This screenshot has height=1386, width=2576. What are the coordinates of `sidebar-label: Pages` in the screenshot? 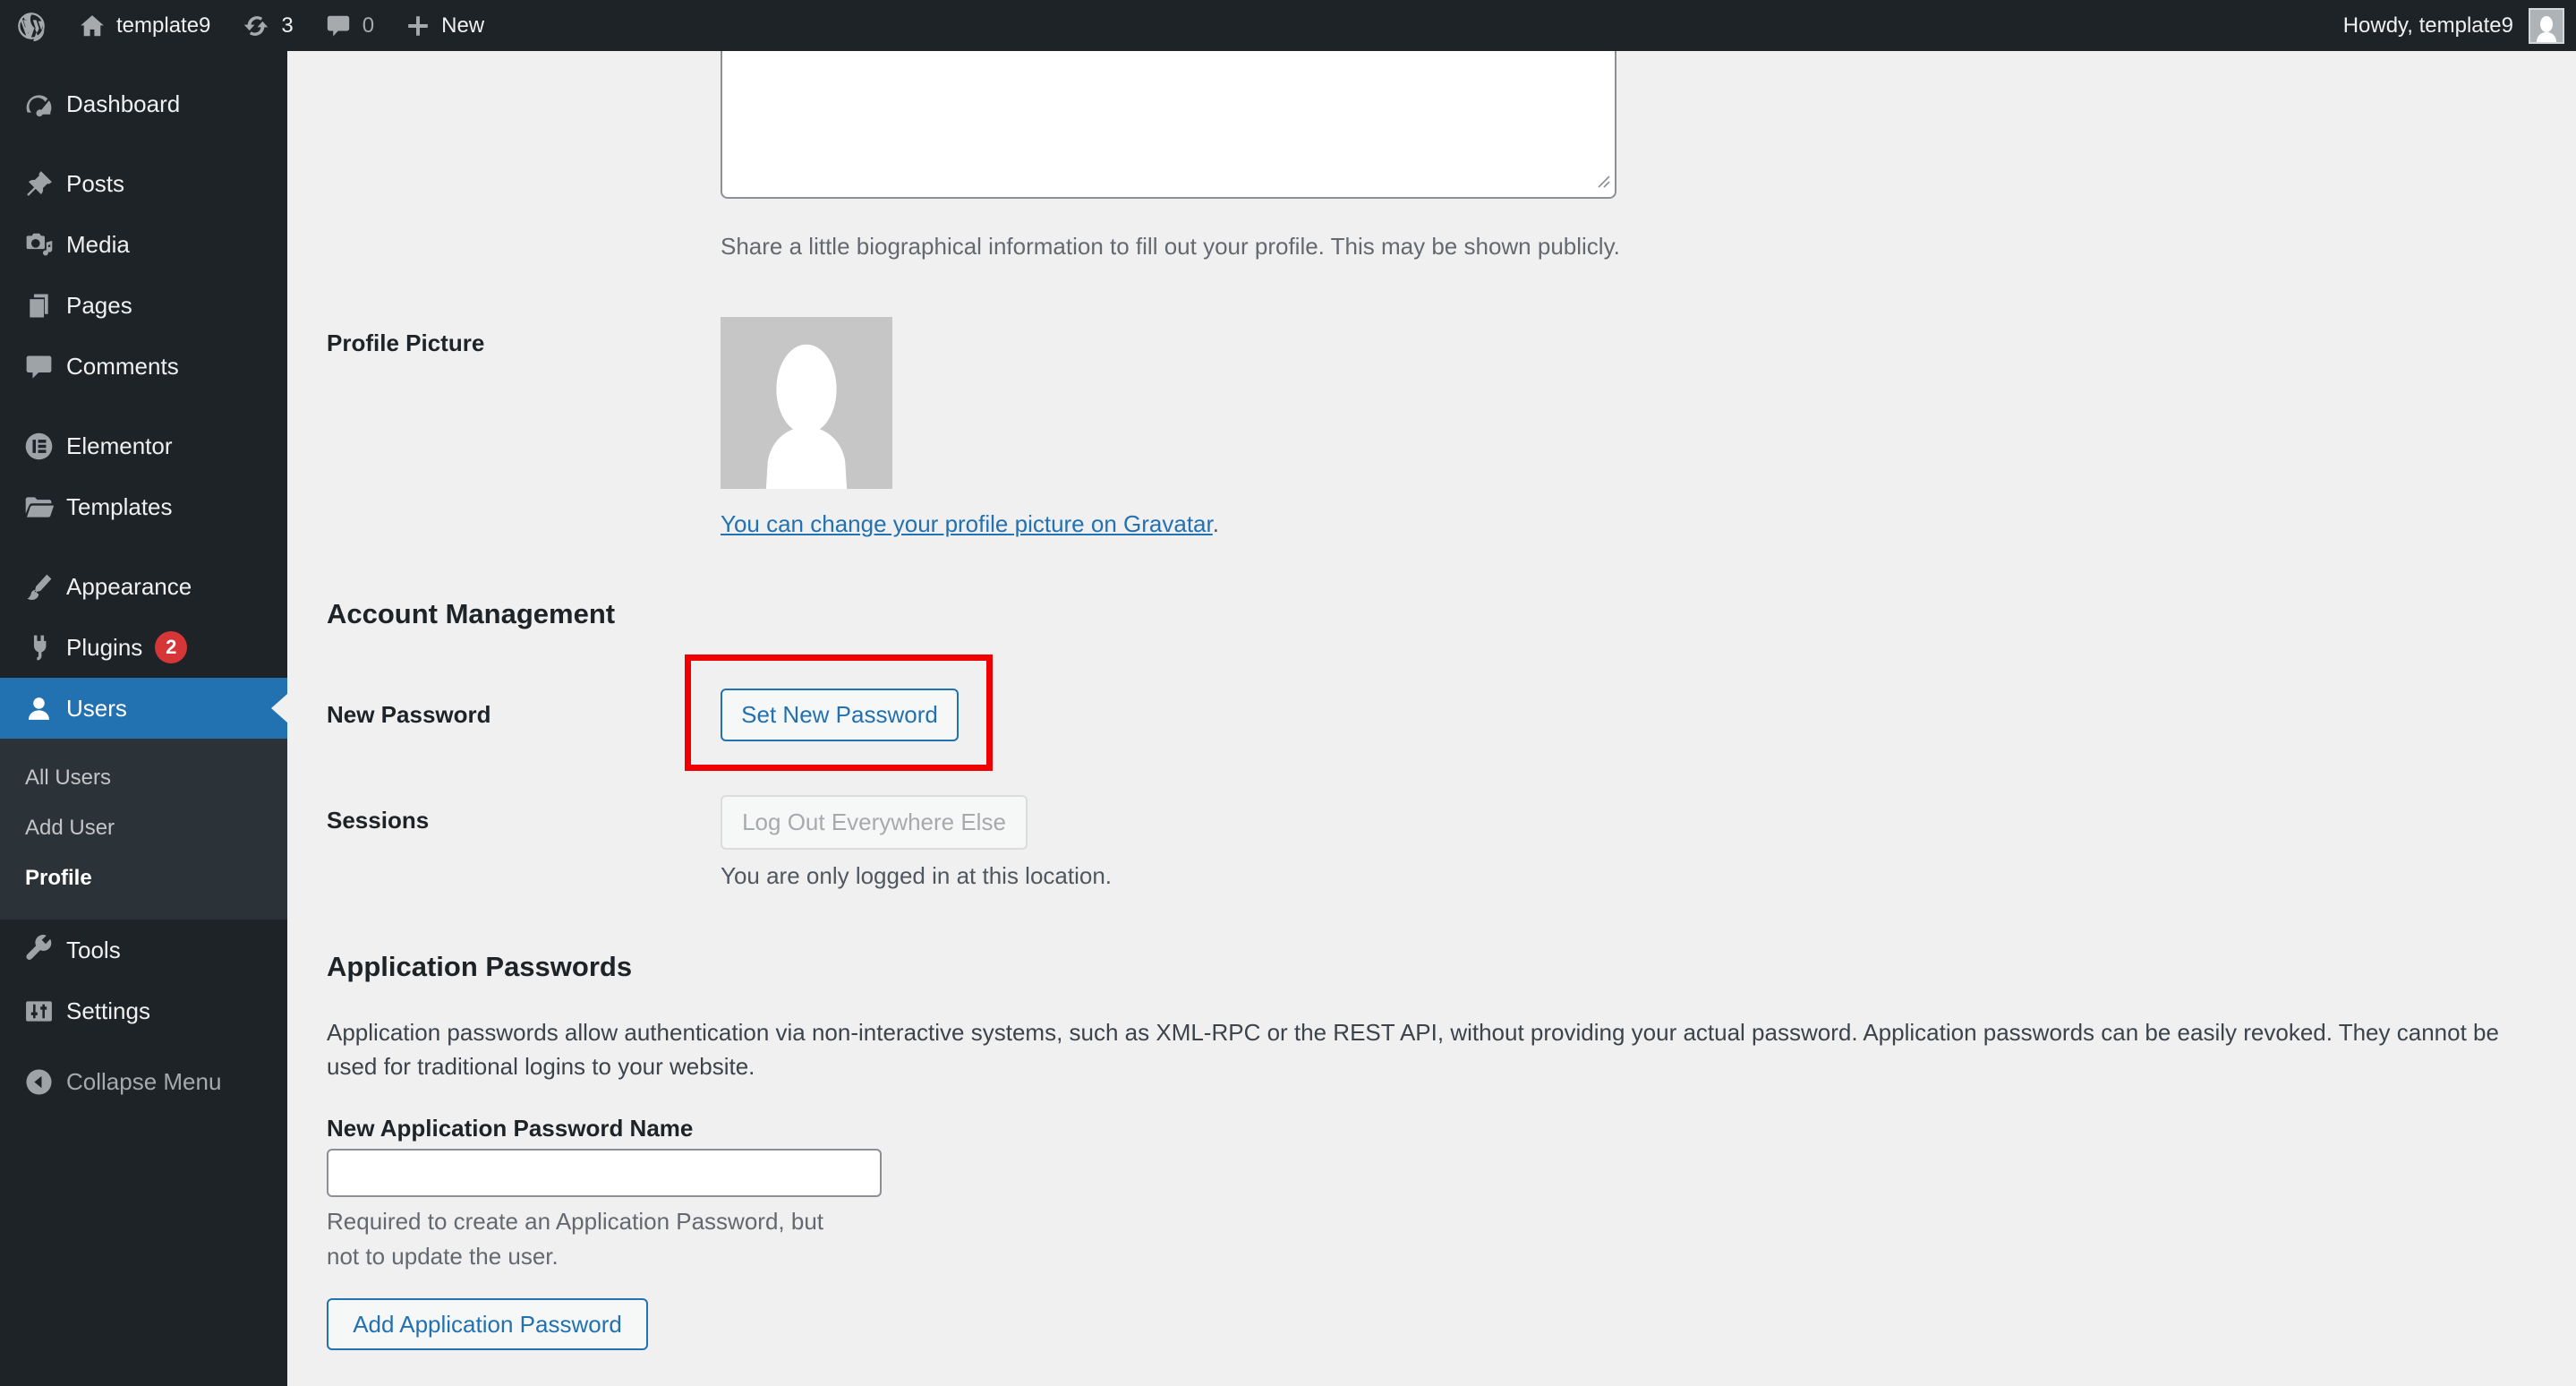 It's located at (99, 305).